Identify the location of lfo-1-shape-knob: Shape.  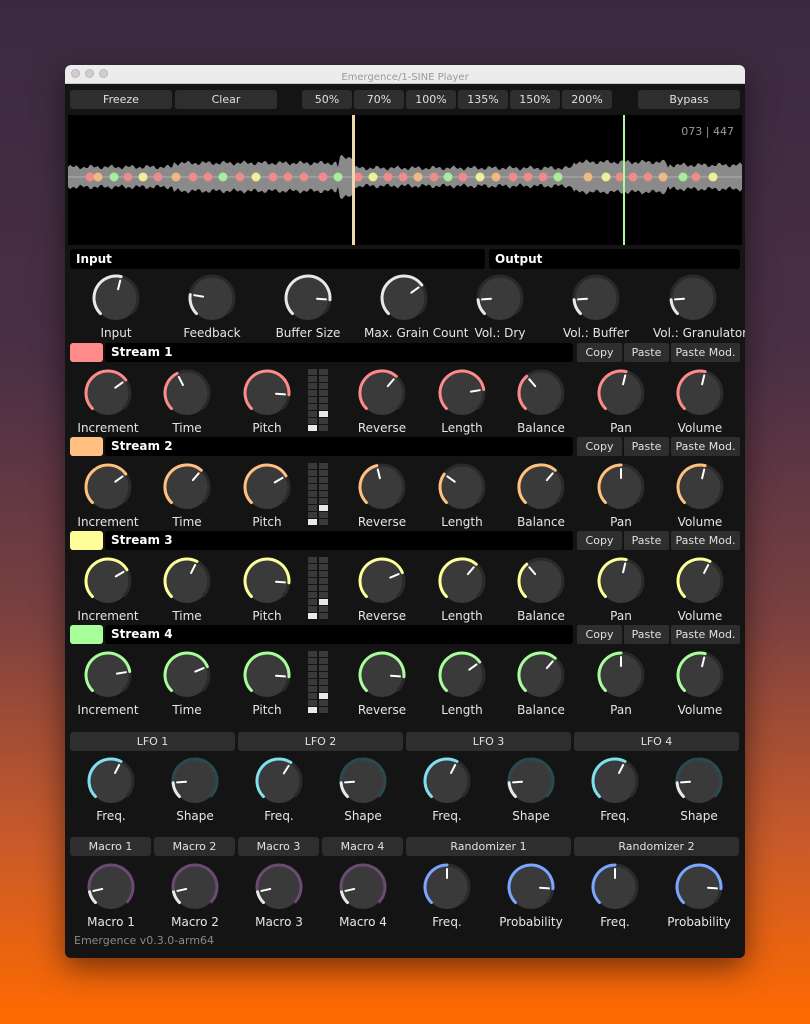
(195, 789).